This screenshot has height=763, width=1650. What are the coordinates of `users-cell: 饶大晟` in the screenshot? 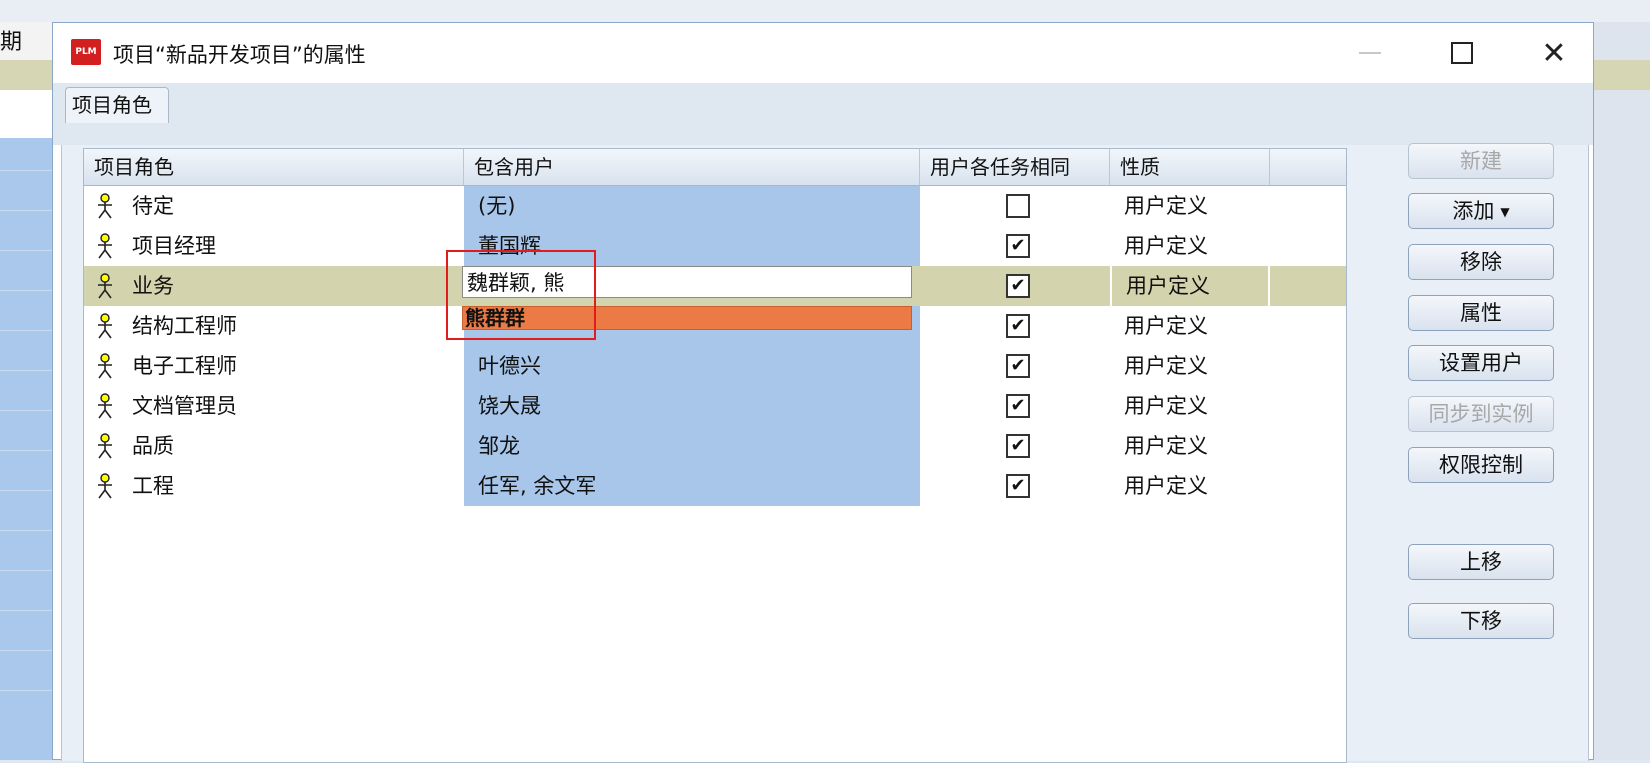 It's located at (692, 406).